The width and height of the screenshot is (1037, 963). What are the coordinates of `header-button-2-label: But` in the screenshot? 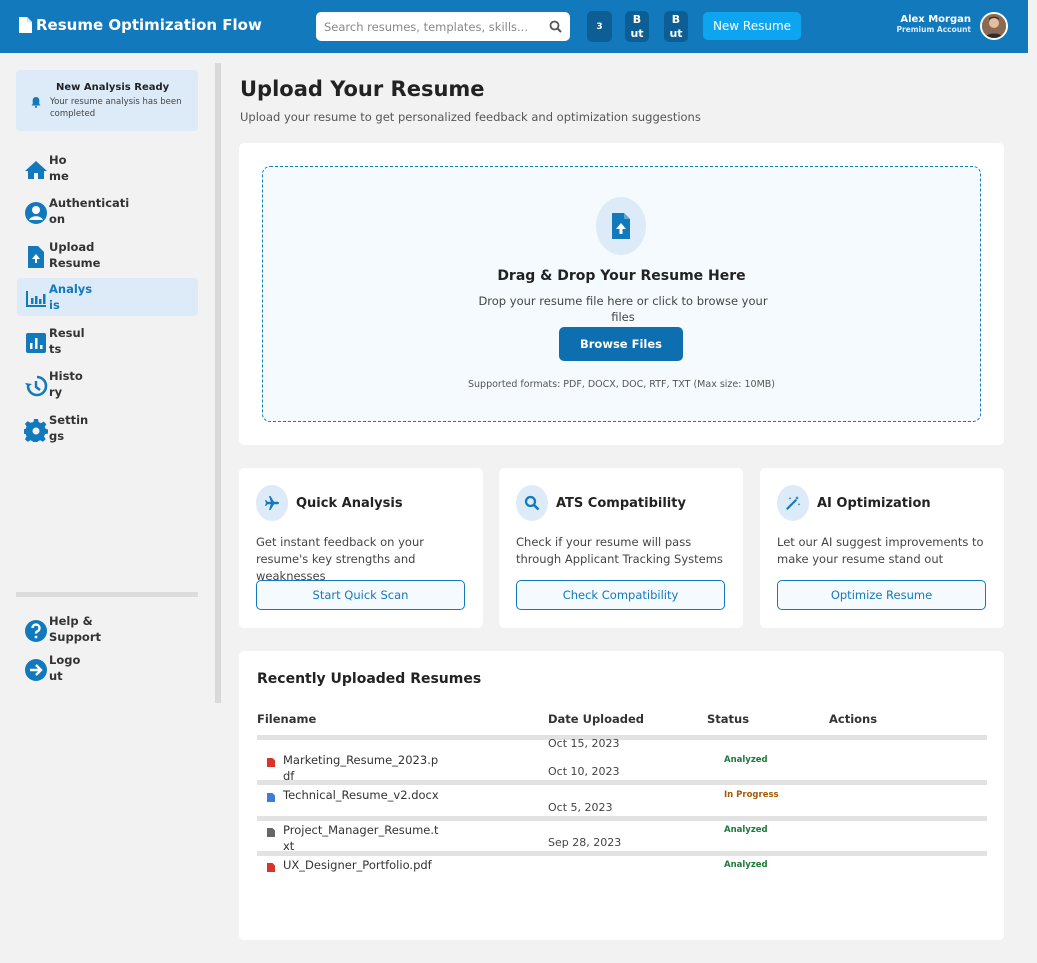 It's located at (676, 26).